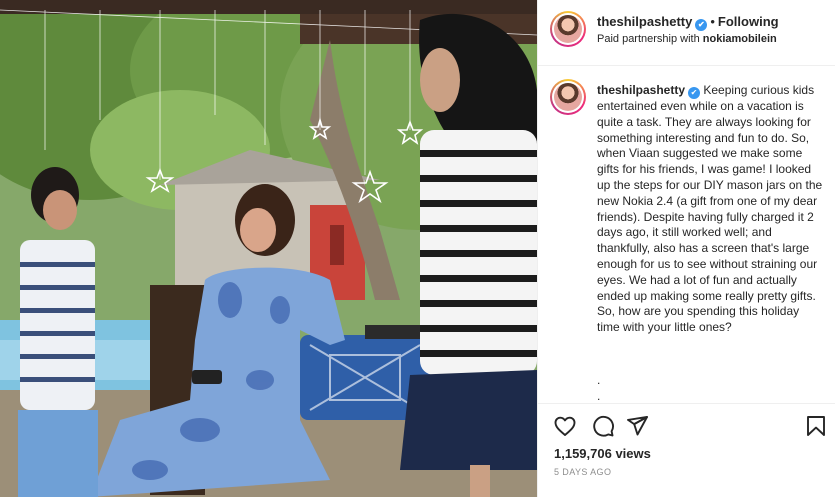 The image size is (835, 497). I want to click on following-button: Following, so click(748, 21).